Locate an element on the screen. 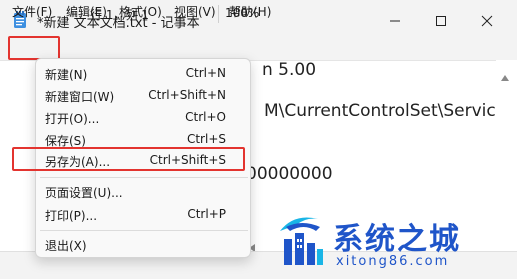  close-button is located at coordinates (487, 21).